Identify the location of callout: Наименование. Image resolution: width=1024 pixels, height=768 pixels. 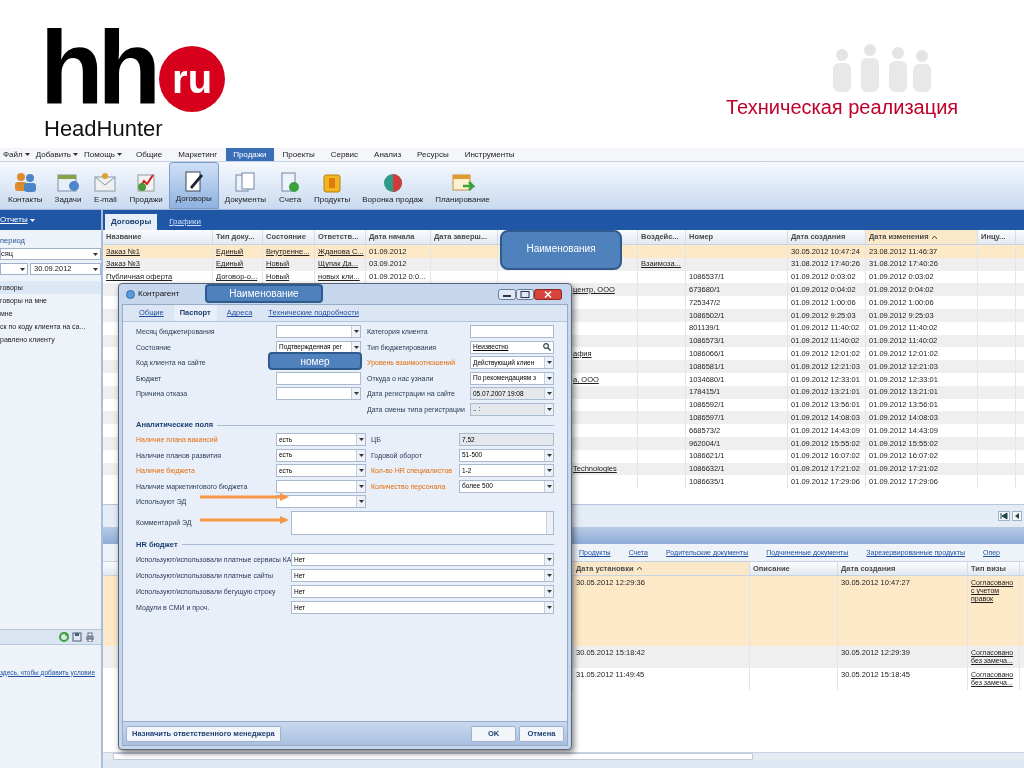
(264, 293).